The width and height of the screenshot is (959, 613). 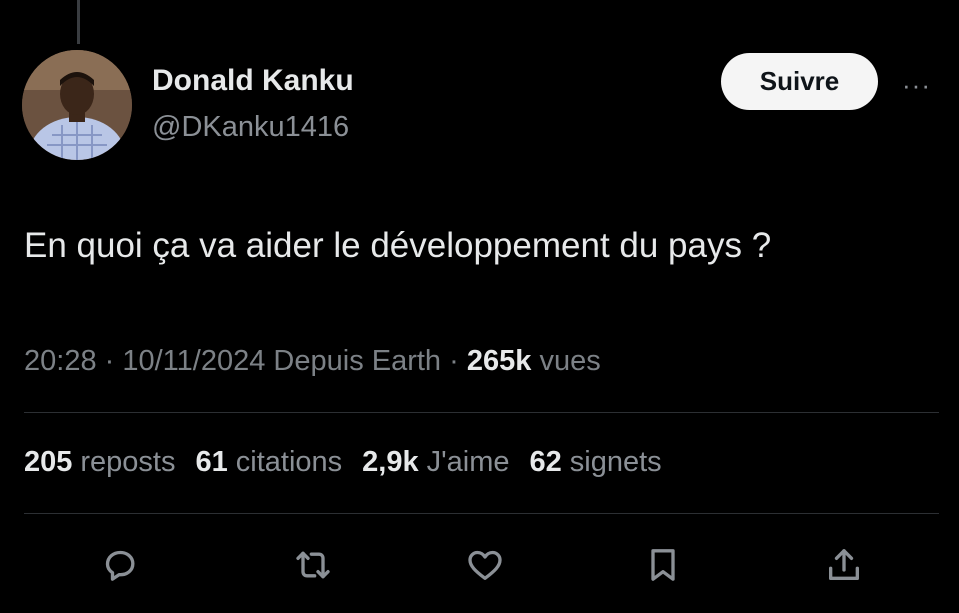 I want to click on avatar-image, so click(x=77, y=105).